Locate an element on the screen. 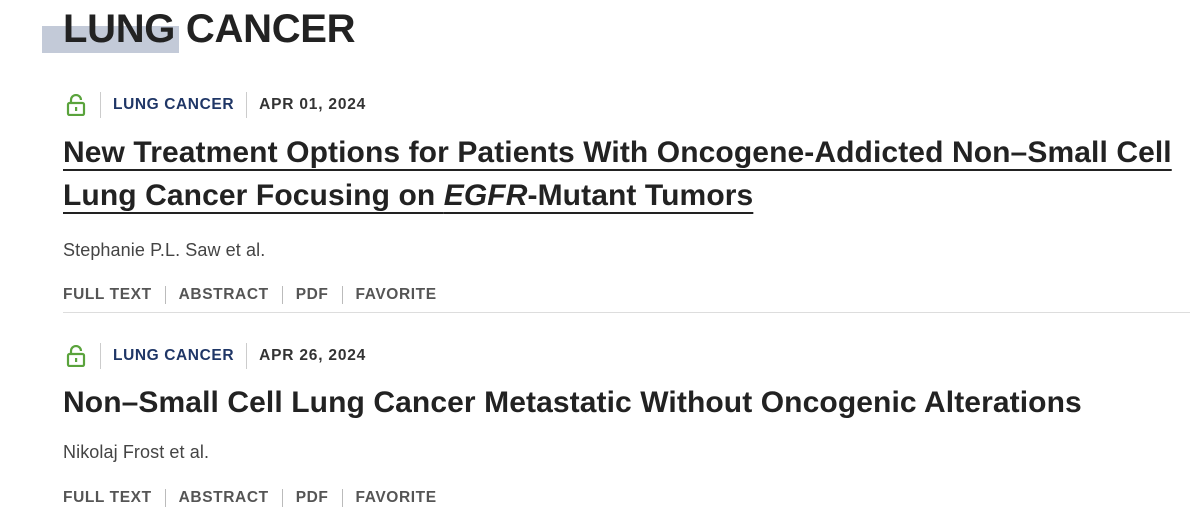 Image resolution: width=1200 pixels, height=513 pixels. article-meta: LUNG CANCER APR 26, 2024 is located at coordinates (626, 356).